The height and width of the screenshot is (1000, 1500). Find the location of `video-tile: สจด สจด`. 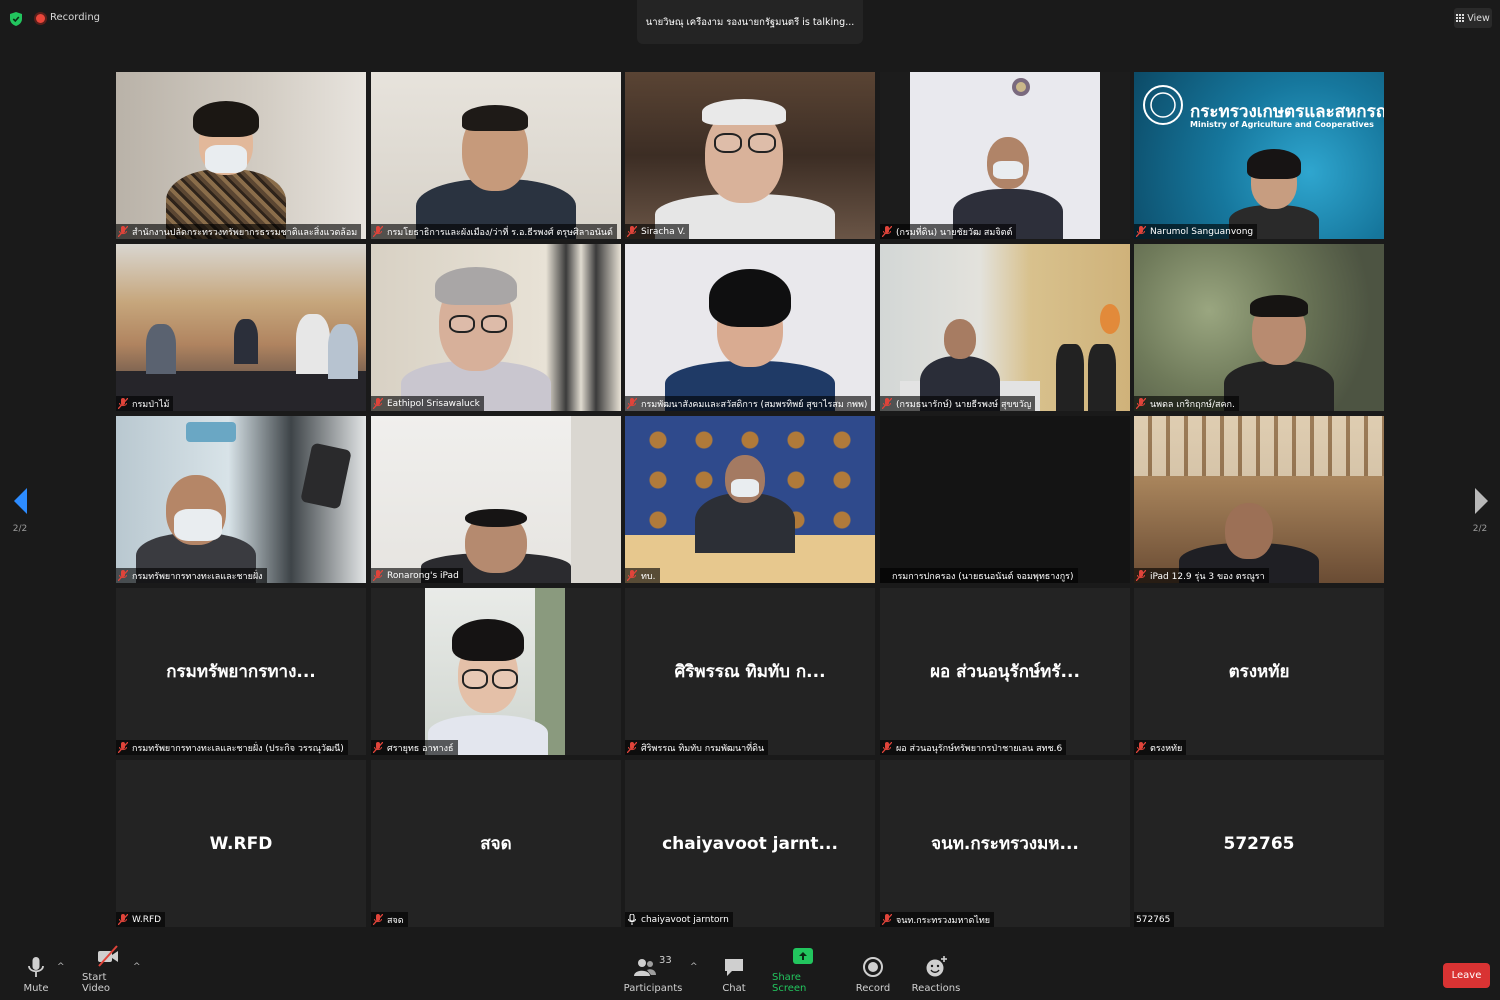

video-tile: สจด สจด is located at coordinates (496, 843).